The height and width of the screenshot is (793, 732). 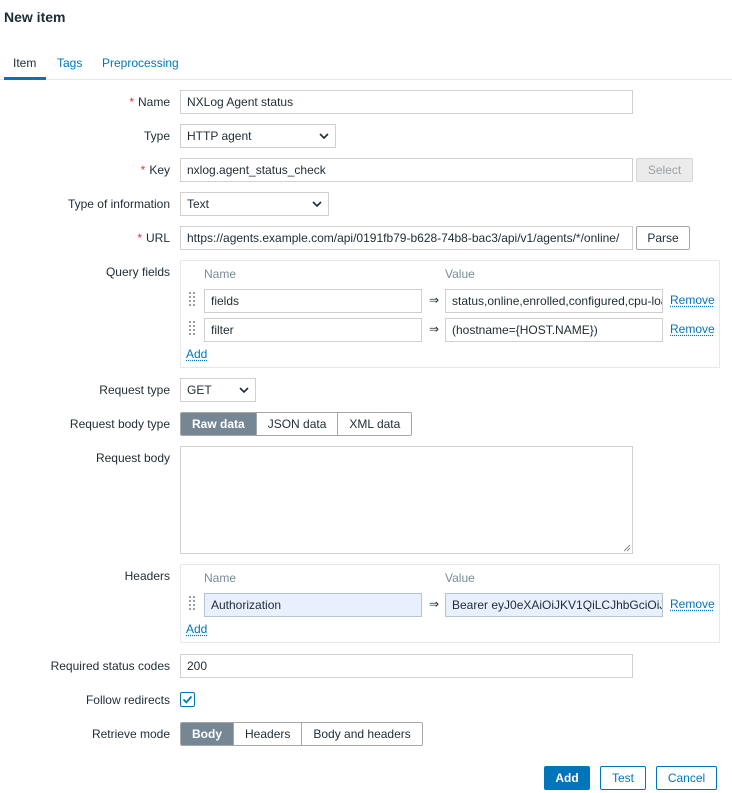 What do you see at coordinates (218, 390) in the screenshot?
I see `request-type-select: GET` at bounding box center [218, 390].